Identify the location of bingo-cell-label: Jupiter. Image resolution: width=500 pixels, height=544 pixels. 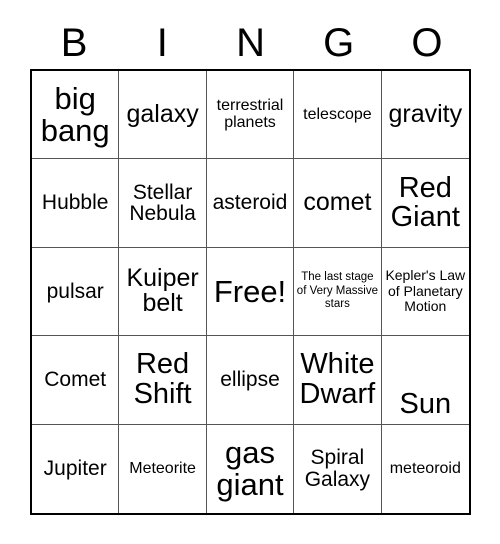
(75, 469).